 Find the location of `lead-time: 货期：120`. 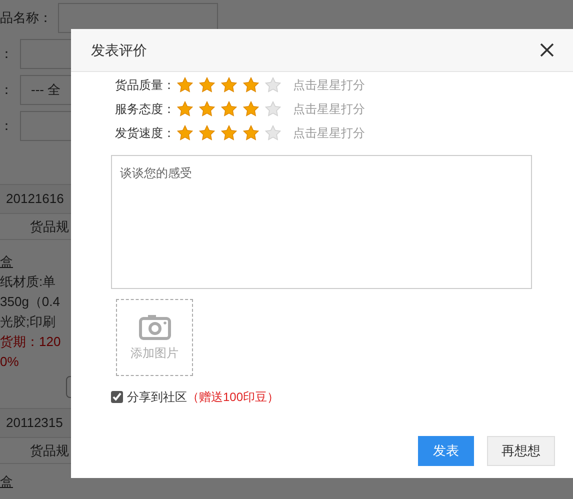

lead-time: 货期：120 is located at coordinates (30, 342).